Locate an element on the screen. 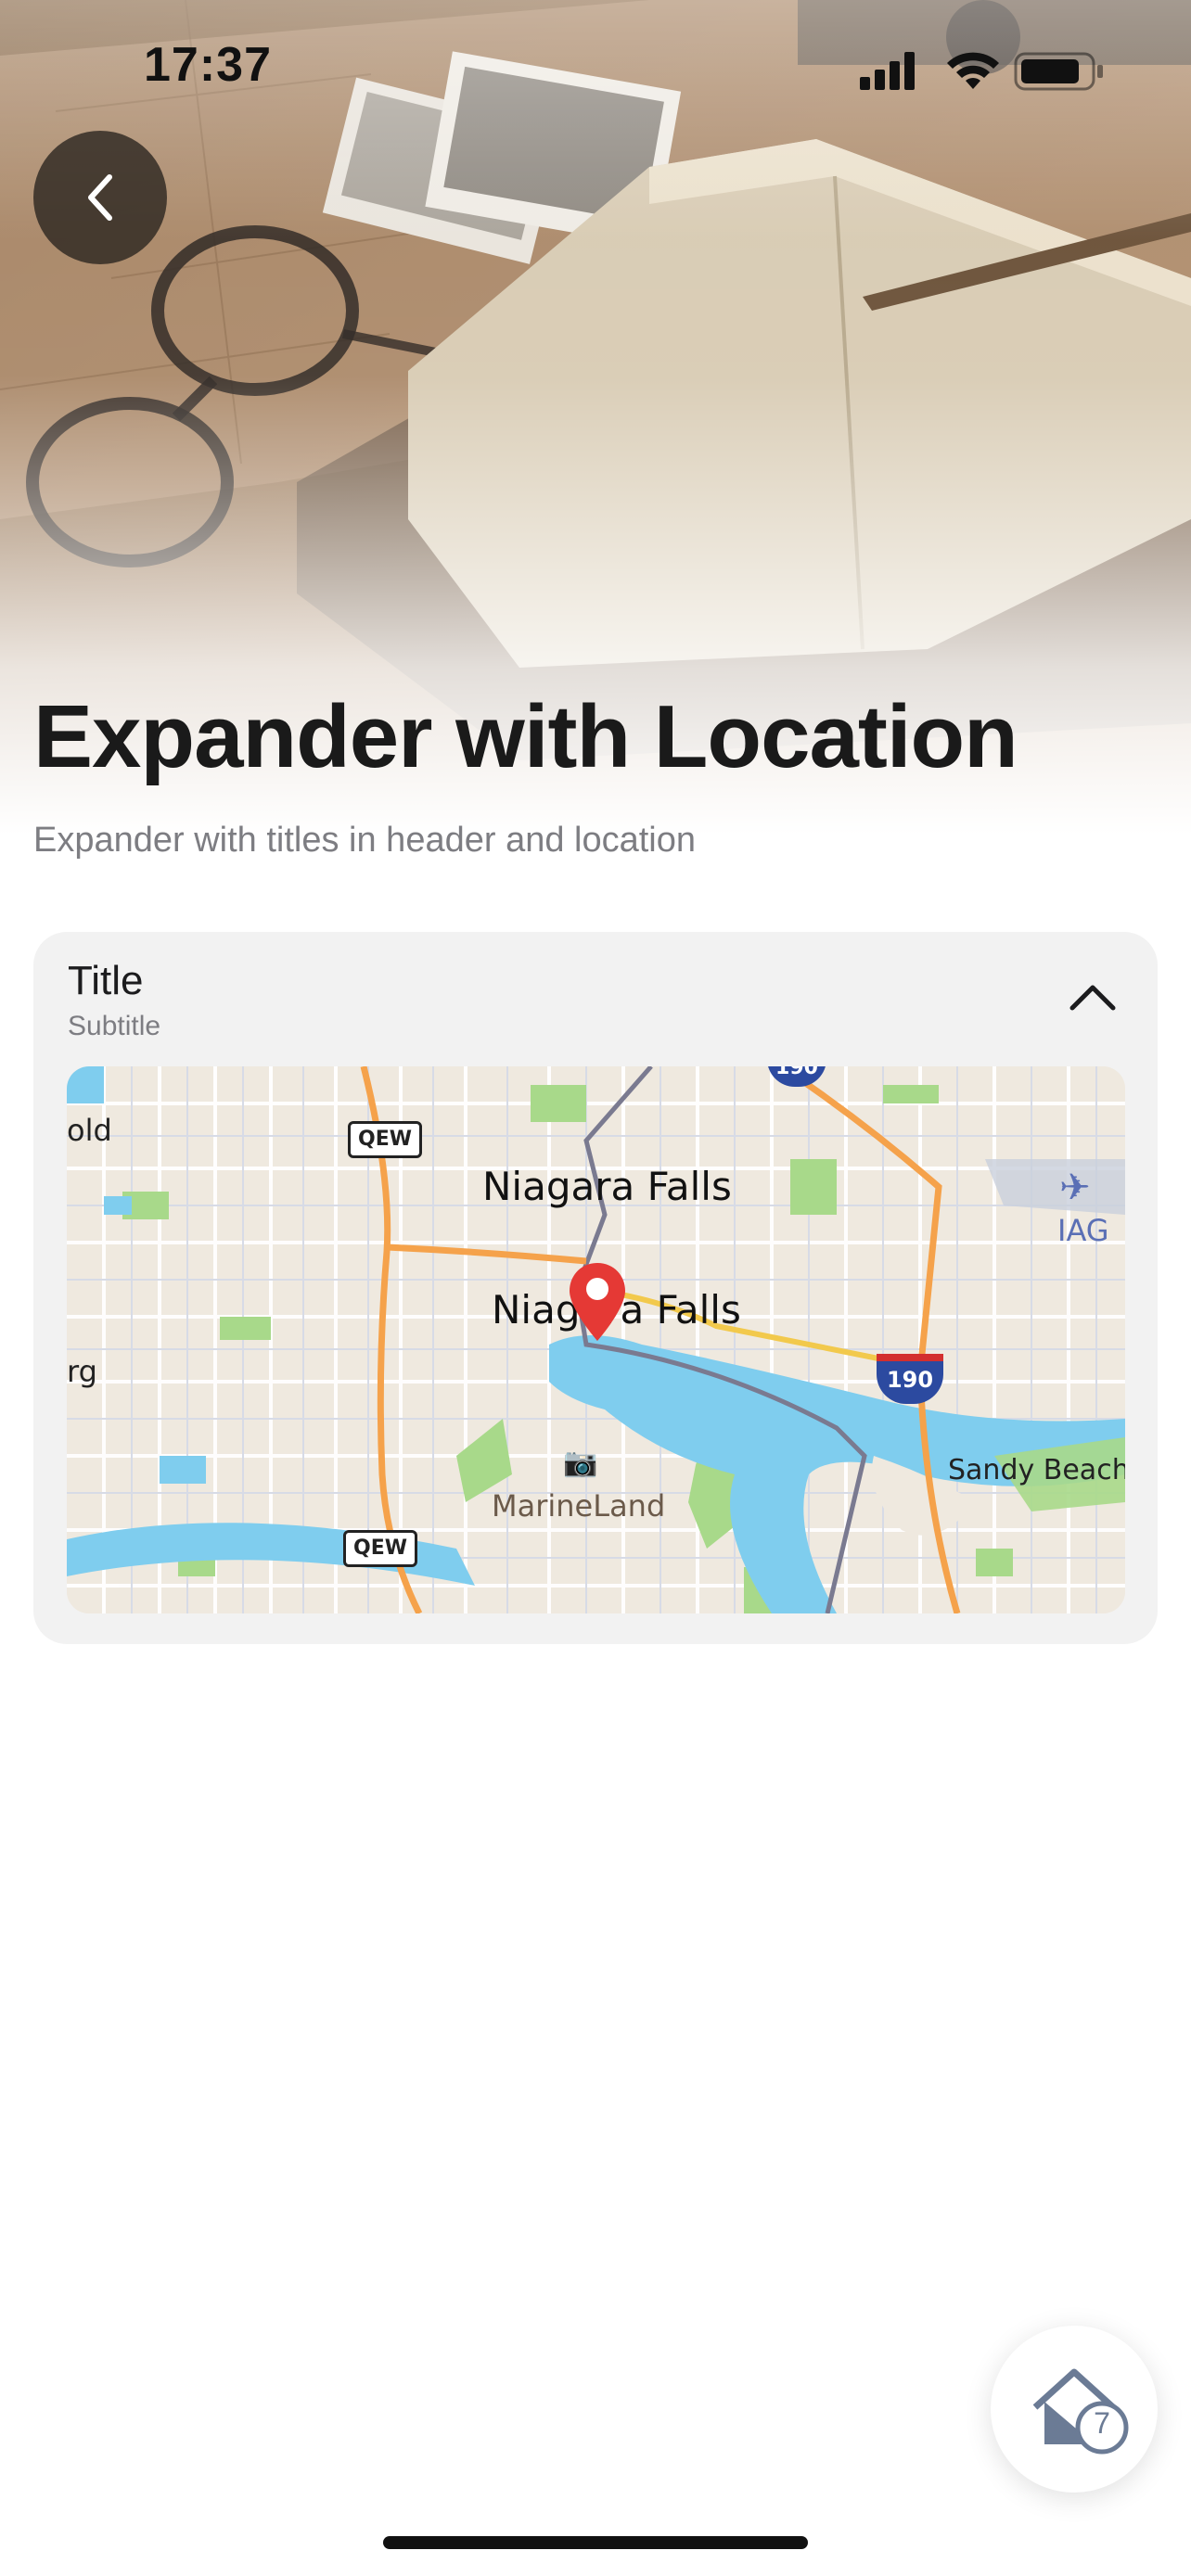  expander-header: Title Subtitle is located at coordinates (595, 997).